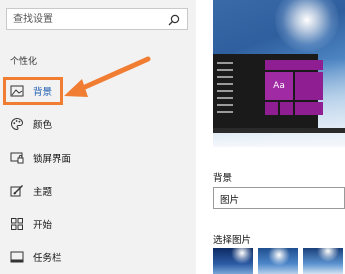  What do you see at coordinates (98, 191) in the screenshot?
I see `sidebar-item-theme: 主题` at bounding box center [98, 191].